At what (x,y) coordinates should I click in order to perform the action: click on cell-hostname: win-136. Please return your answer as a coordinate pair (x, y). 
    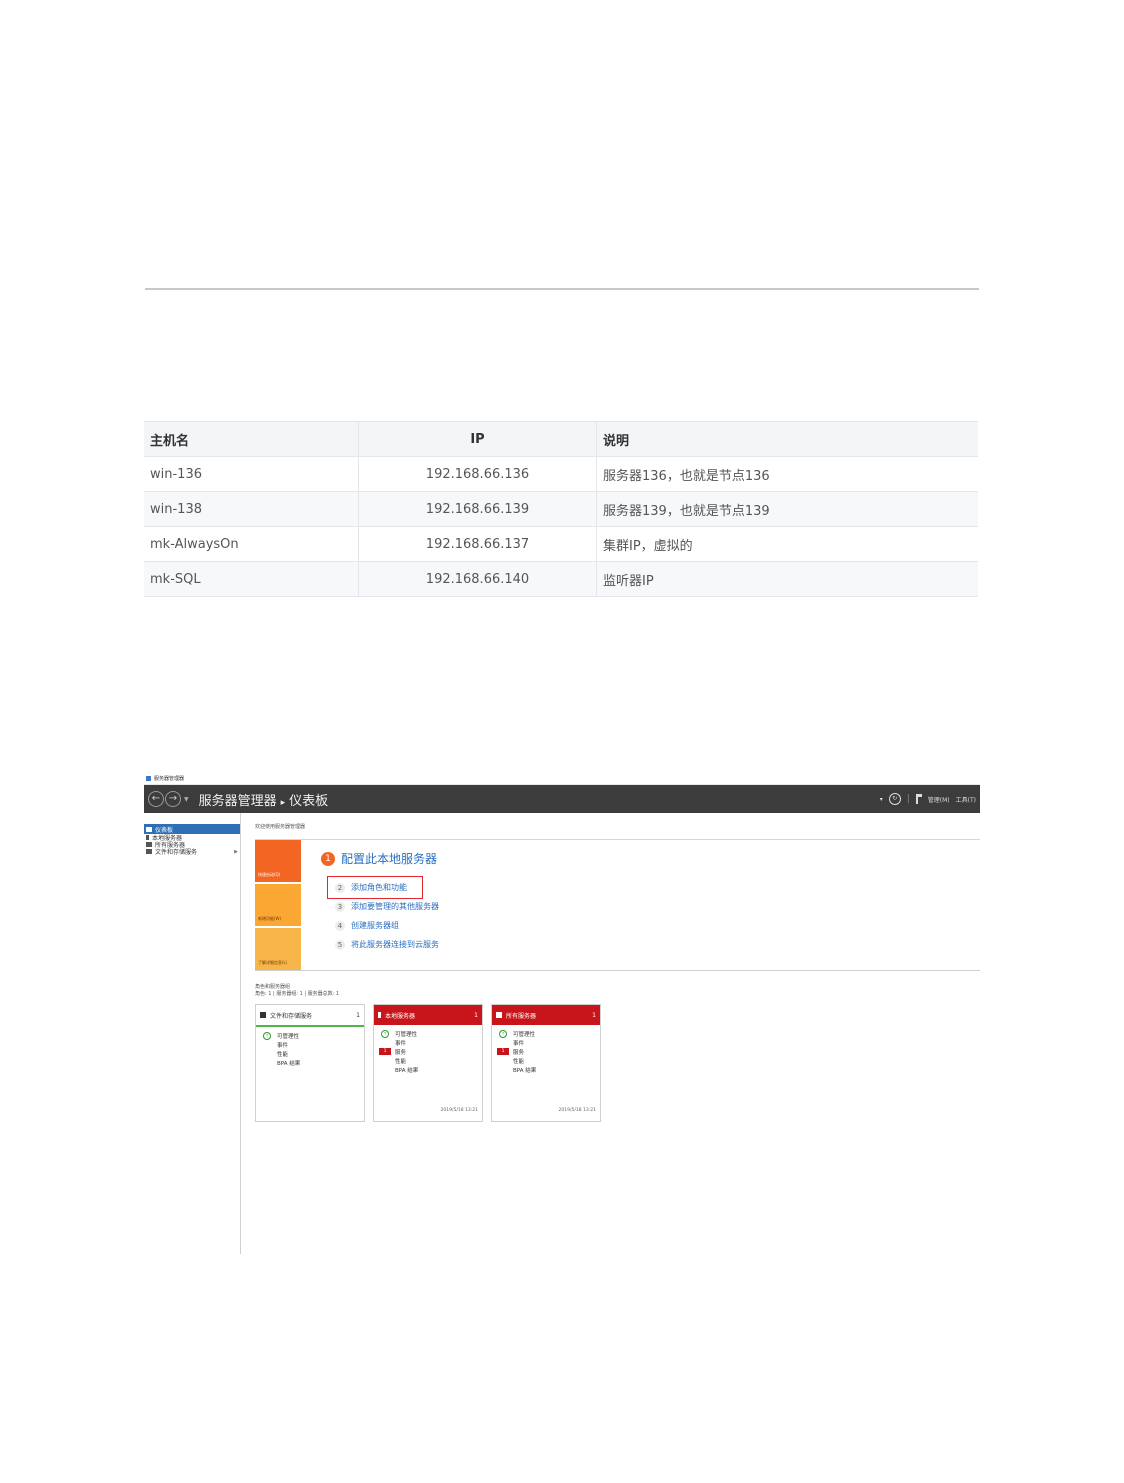
    Looking at the image, I should click on (251, 474).